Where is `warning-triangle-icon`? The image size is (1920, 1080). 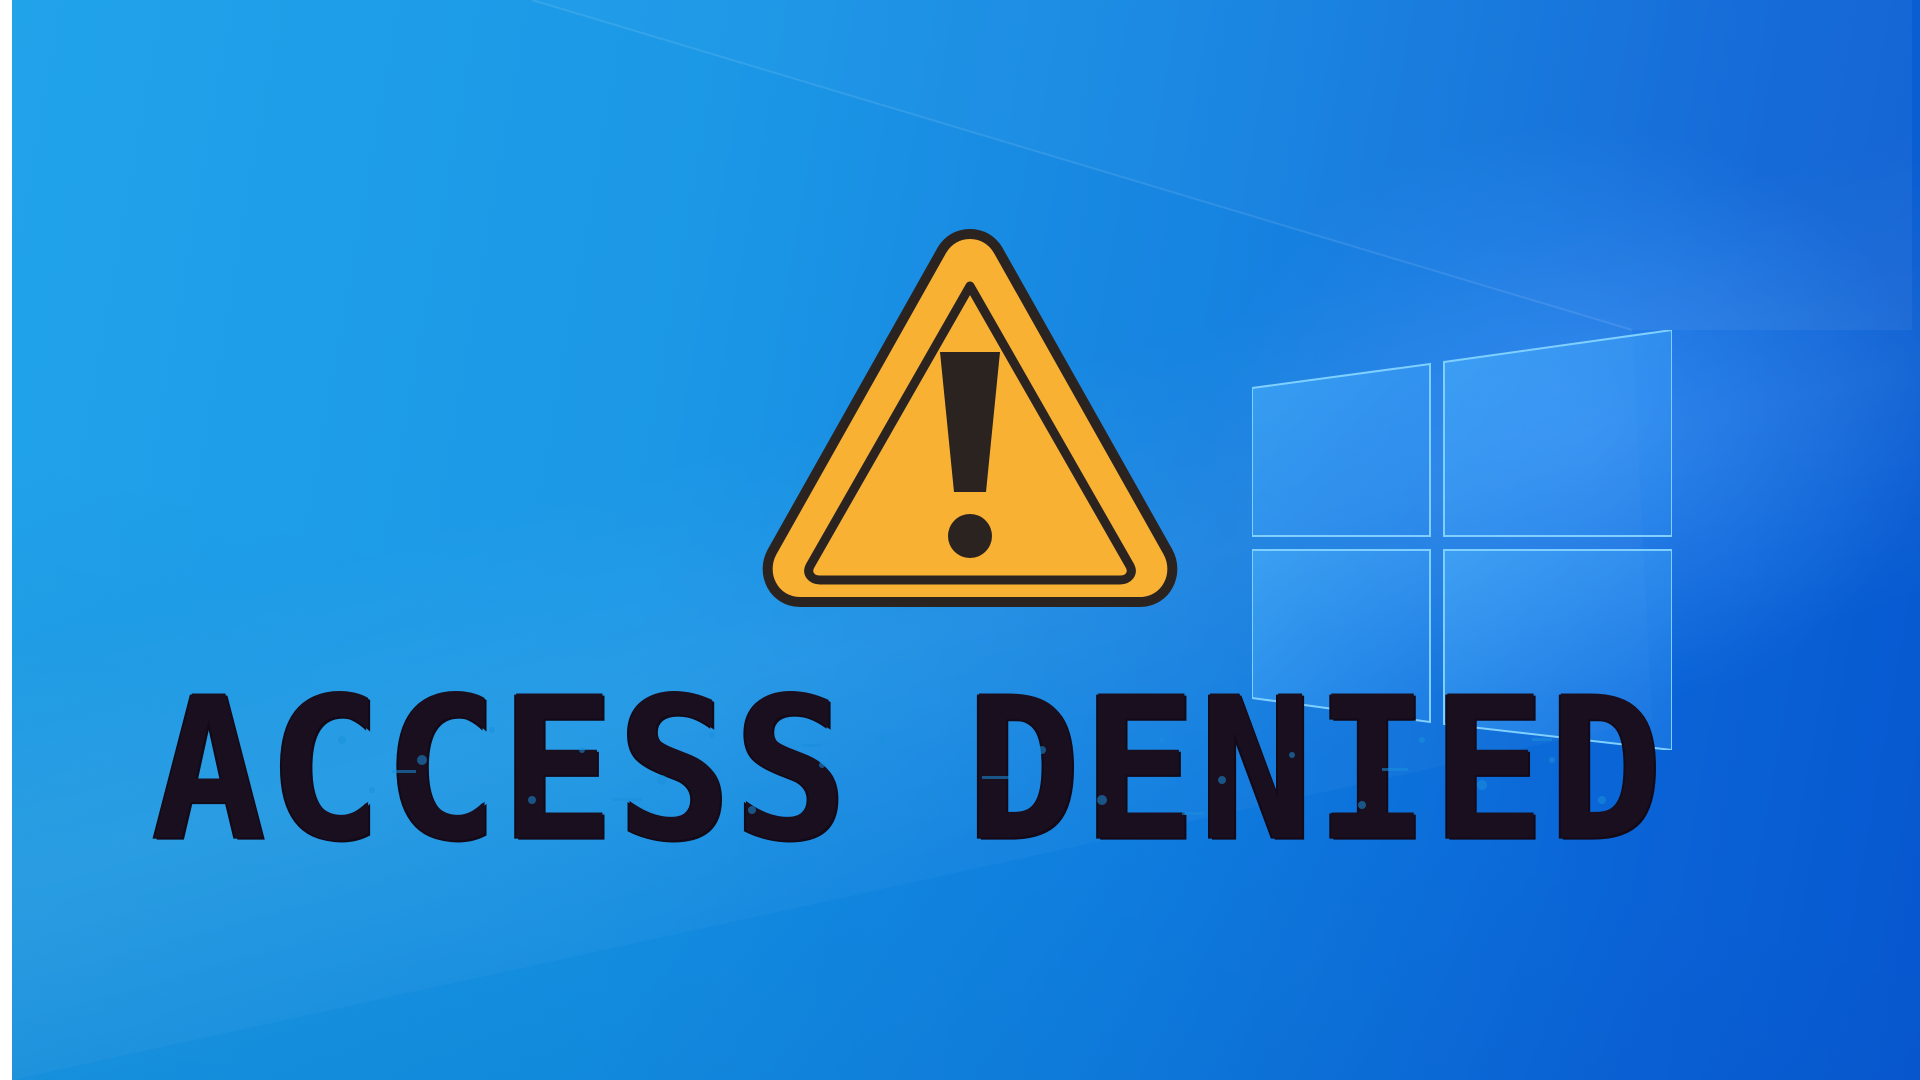 warning-triangle-icon is located at coordinates (970, 418).